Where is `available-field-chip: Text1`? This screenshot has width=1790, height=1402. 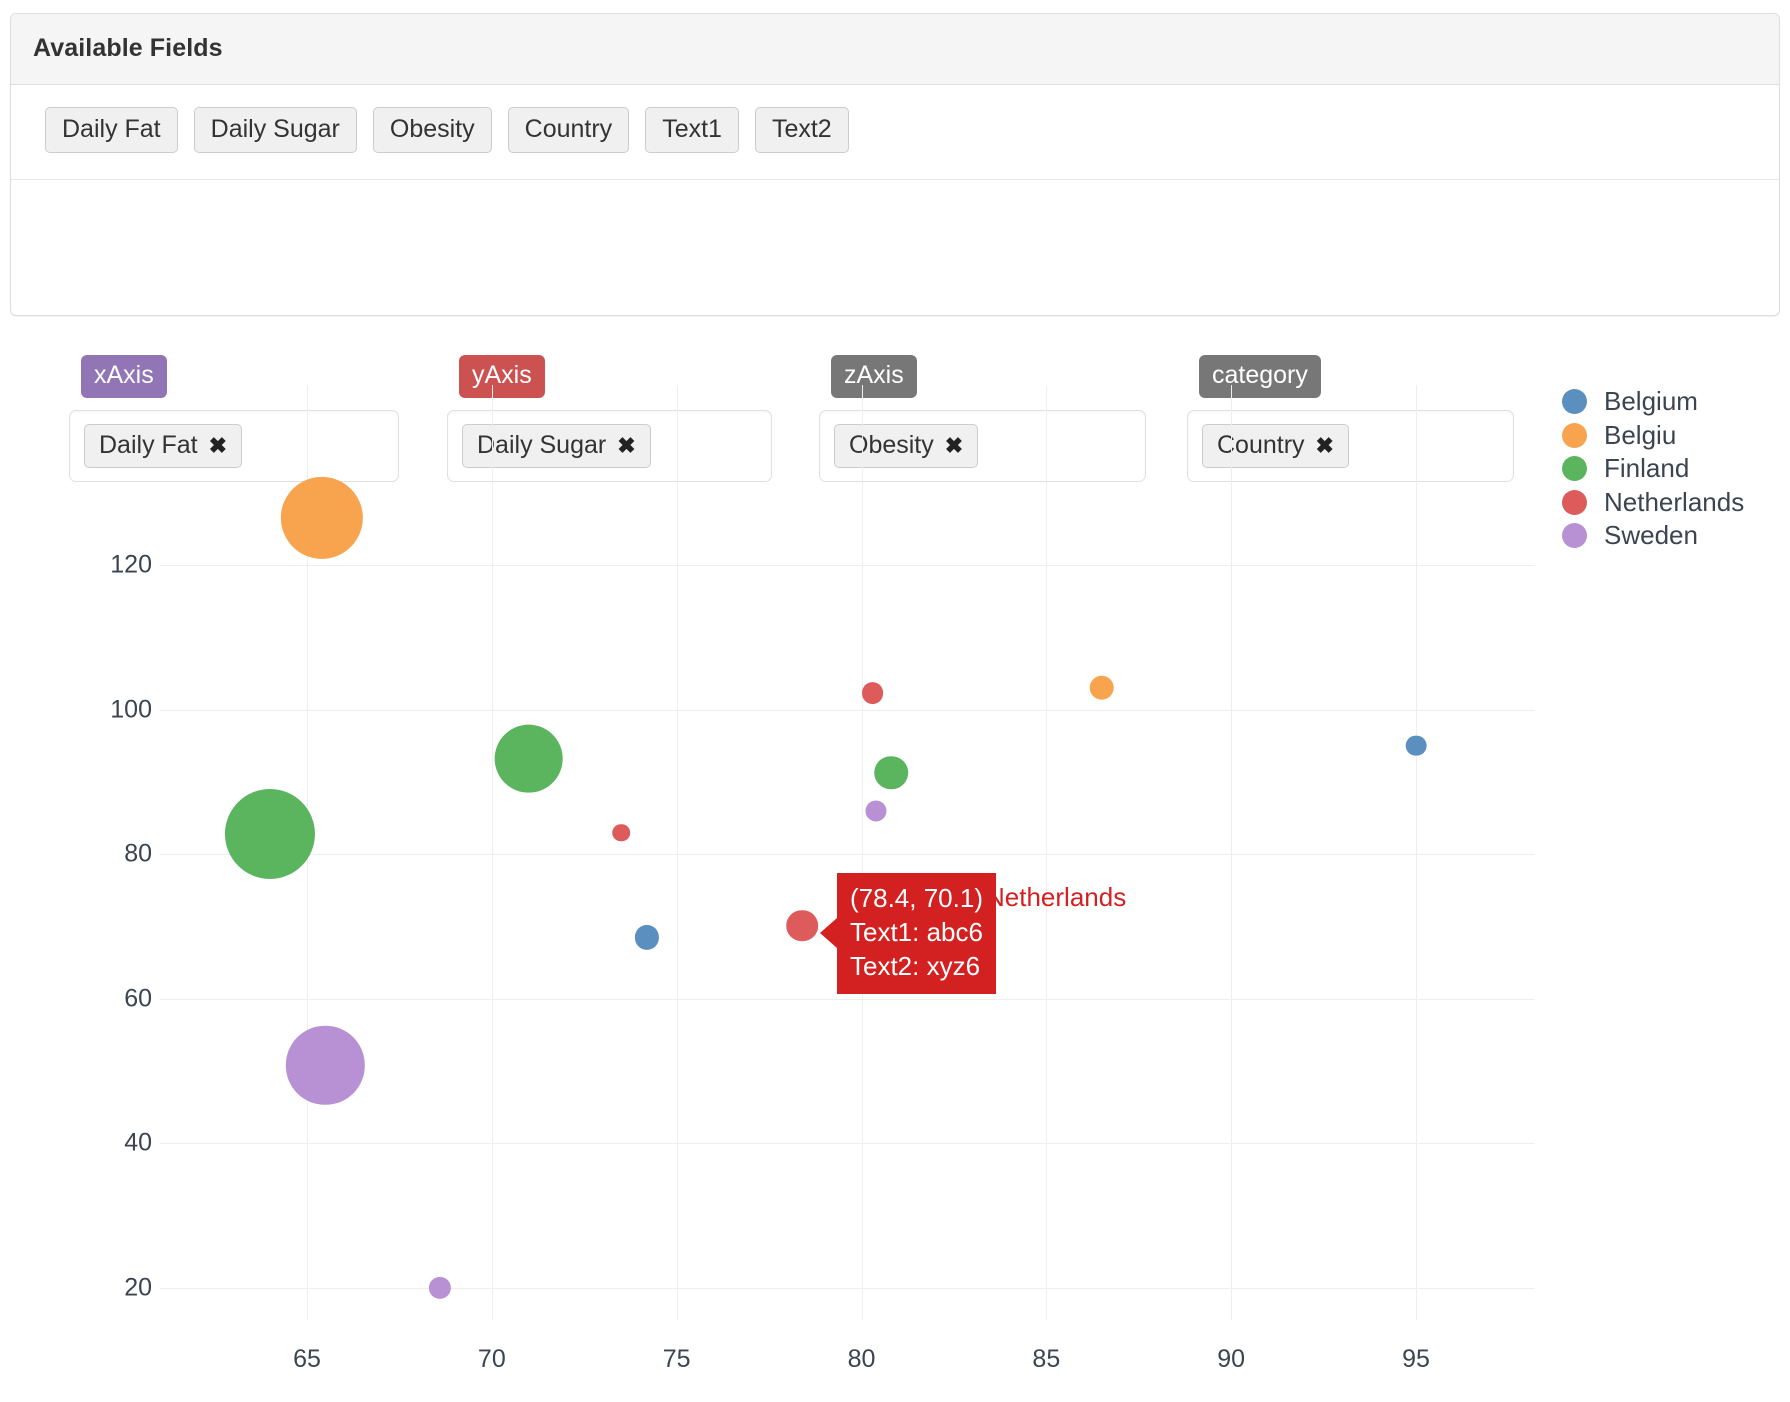 available-field-chip: Text1 is located at coordinates (692, 130).